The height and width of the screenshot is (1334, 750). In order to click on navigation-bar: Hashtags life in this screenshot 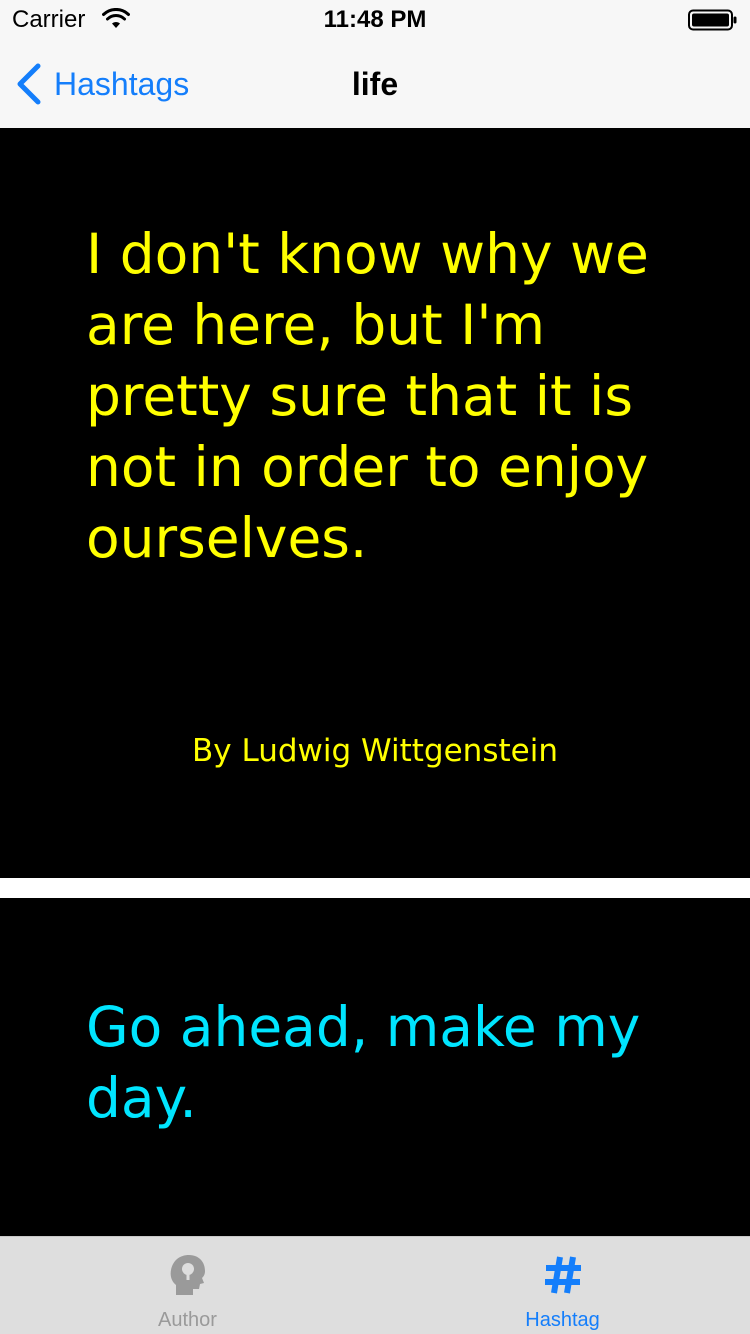, I will do `click(375, 84)`.